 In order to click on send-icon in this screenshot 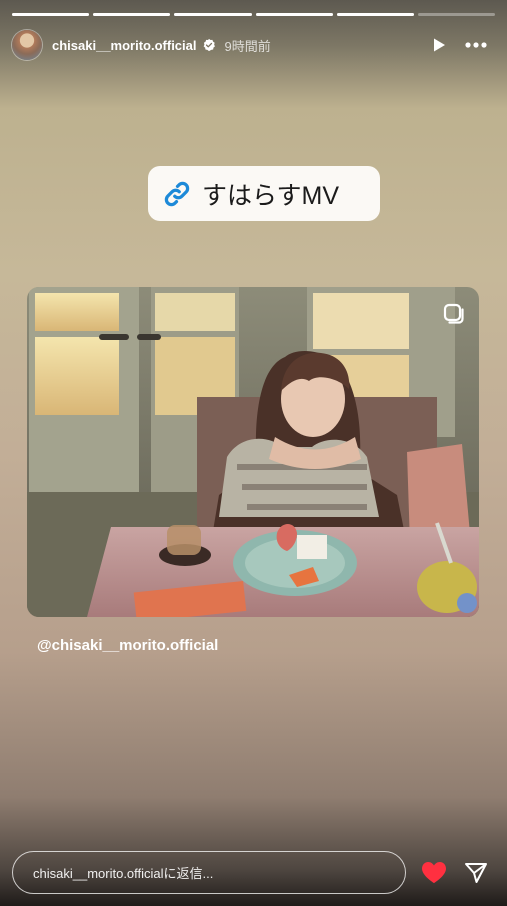, I will do `click(476, 873)`.